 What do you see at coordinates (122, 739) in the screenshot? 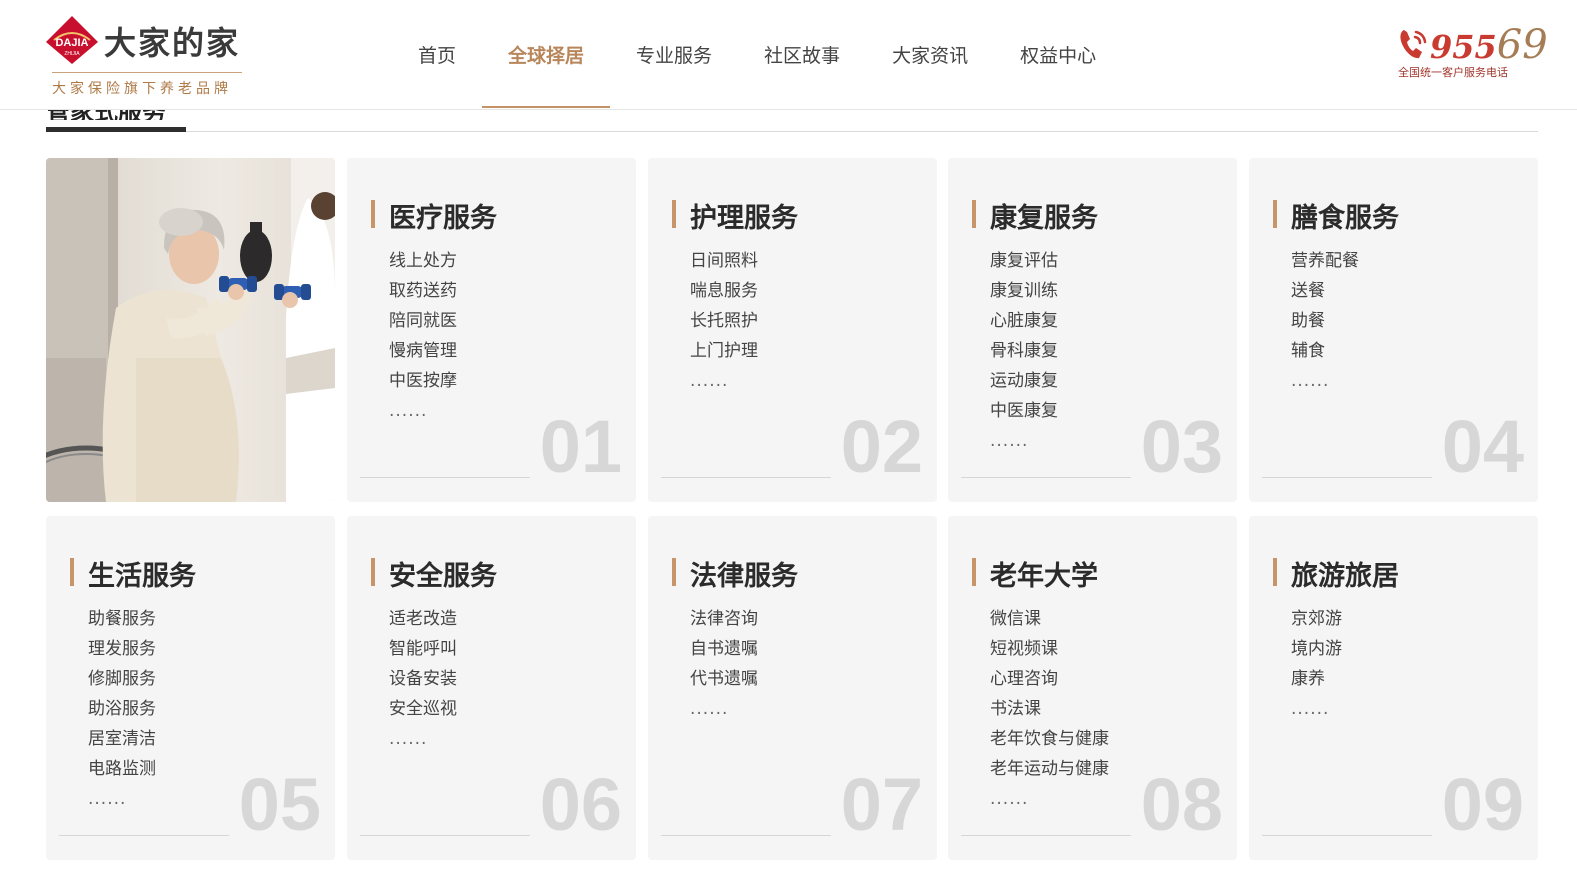
I see `service-item: 居室清洁` at bounding box center [122, 739].